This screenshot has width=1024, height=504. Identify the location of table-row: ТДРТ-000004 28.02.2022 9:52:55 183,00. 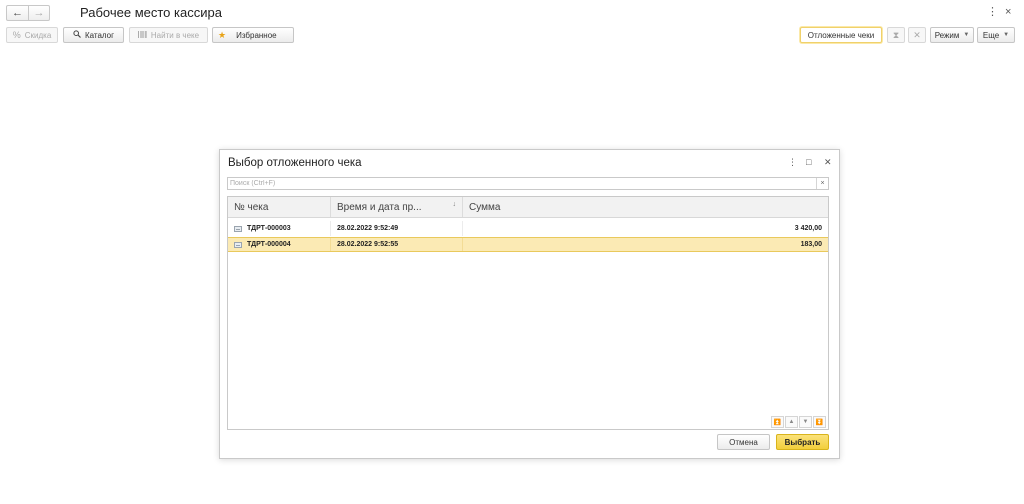
(528, 244).